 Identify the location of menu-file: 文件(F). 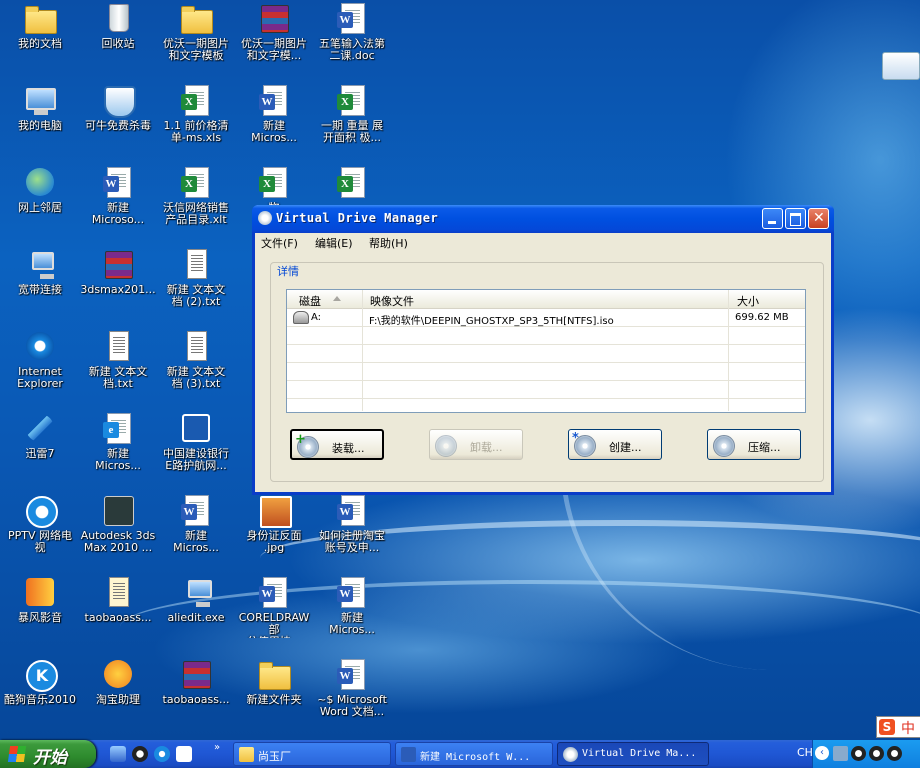
(279, 243).